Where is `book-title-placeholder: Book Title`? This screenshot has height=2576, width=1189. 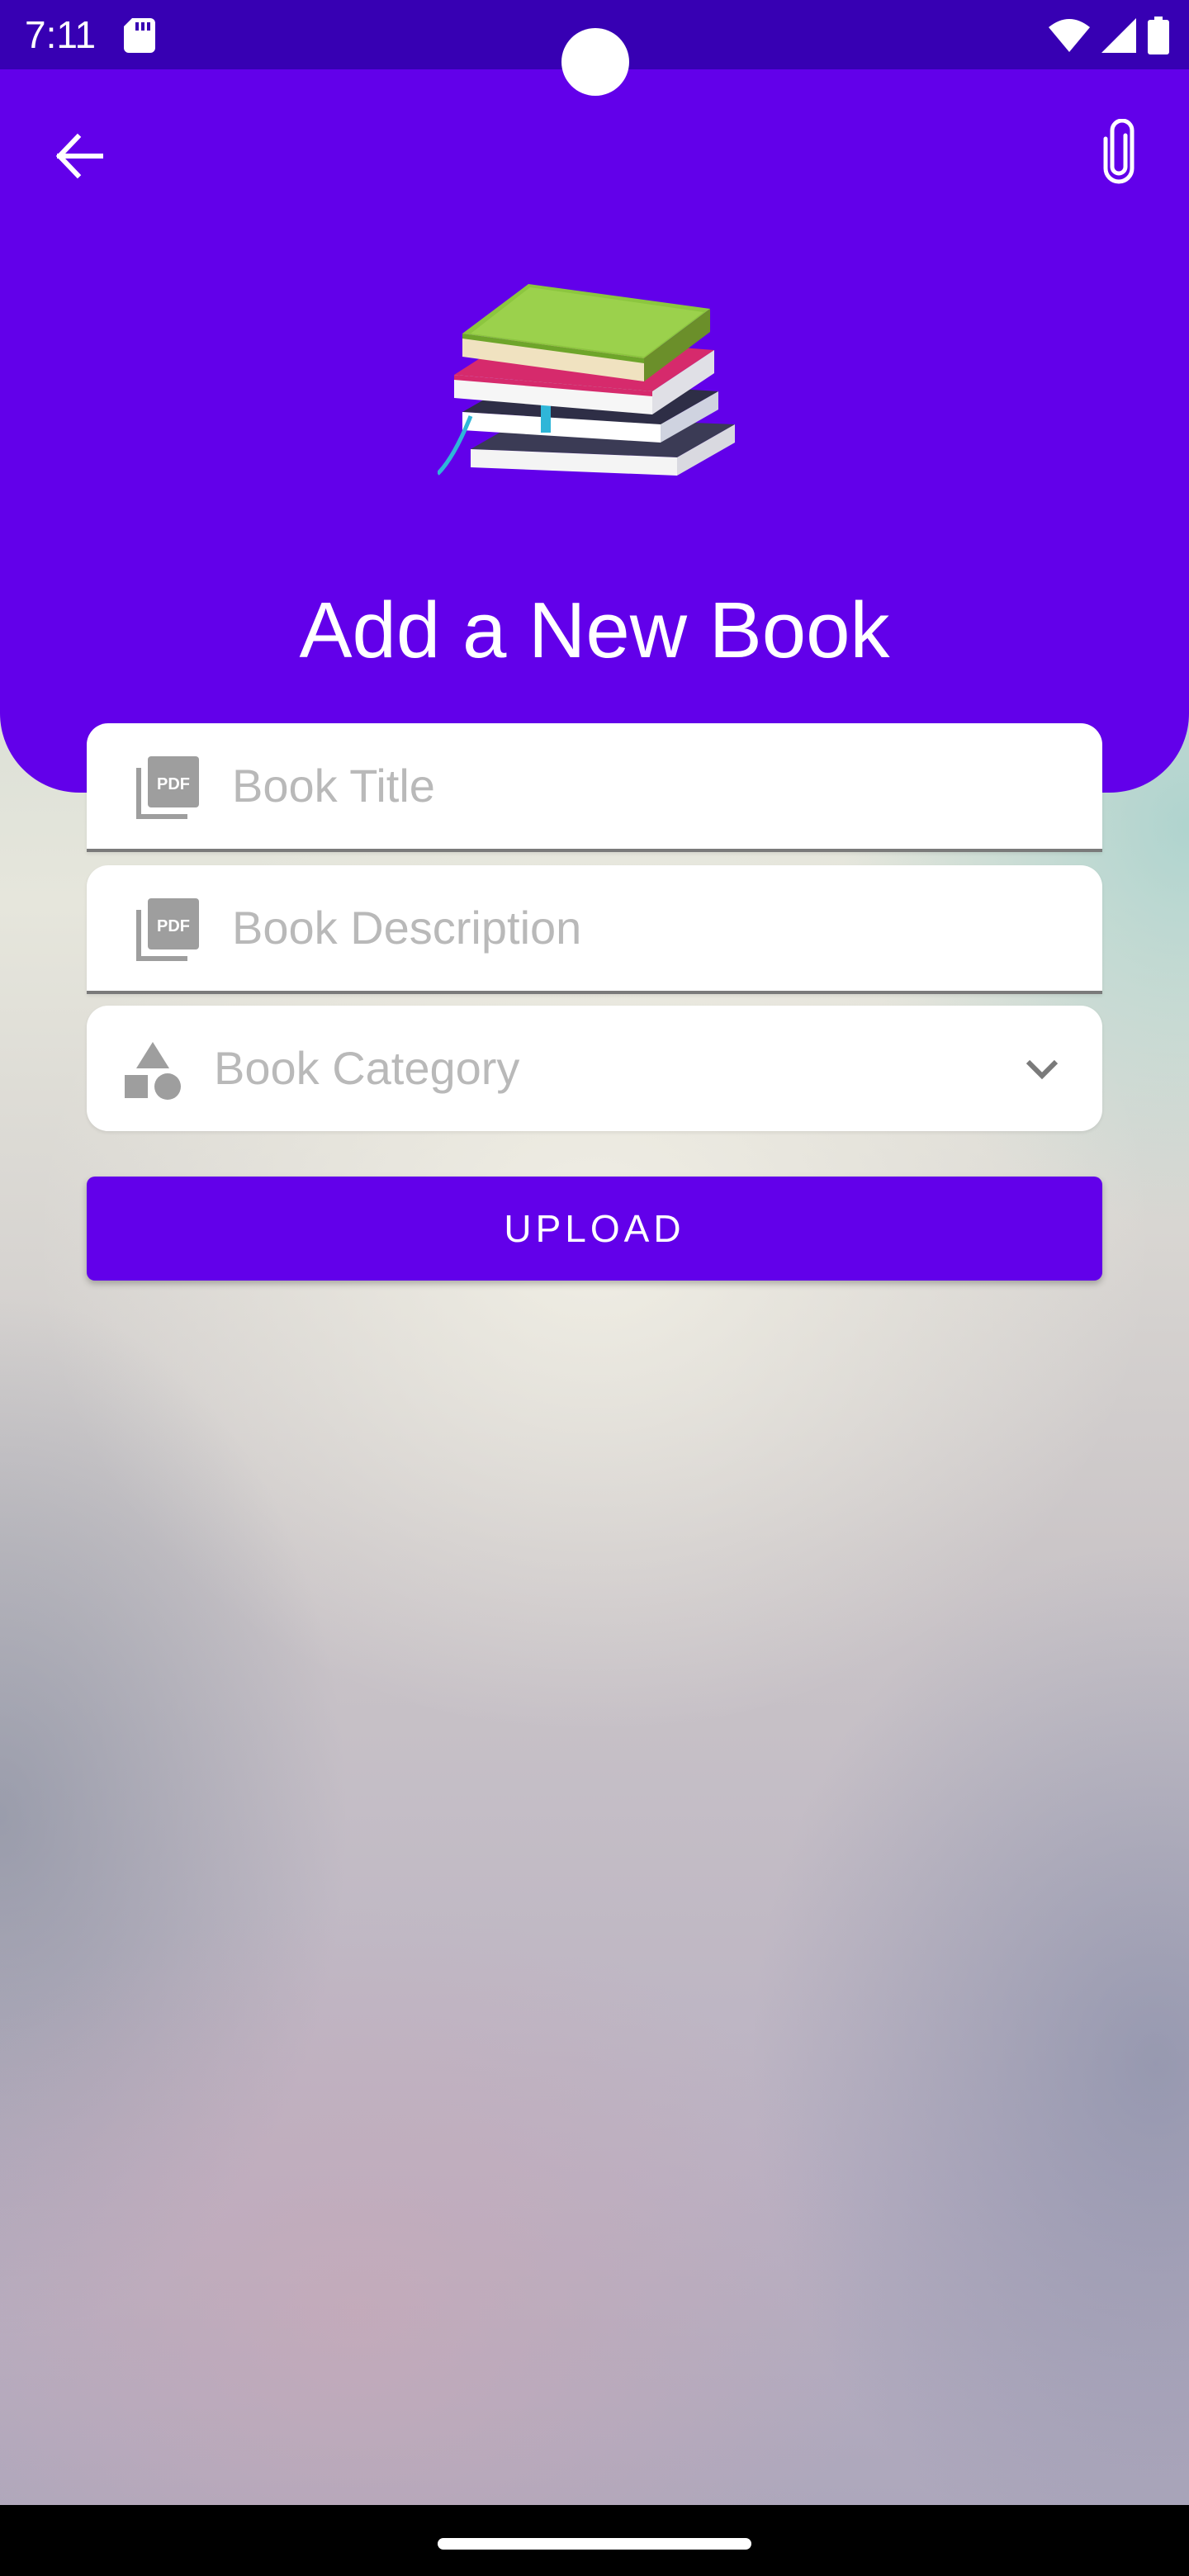 book-title-placeholder: Book Title is located at coordinates (333, 786).